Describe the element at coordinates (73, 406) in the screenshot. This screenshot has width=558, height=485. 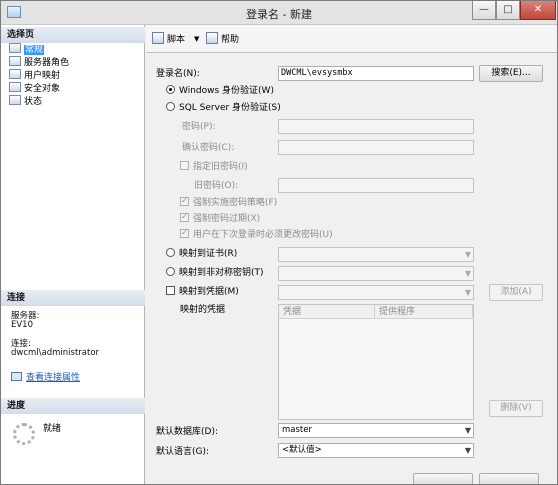
I see `progress-header: 进度` at that location.